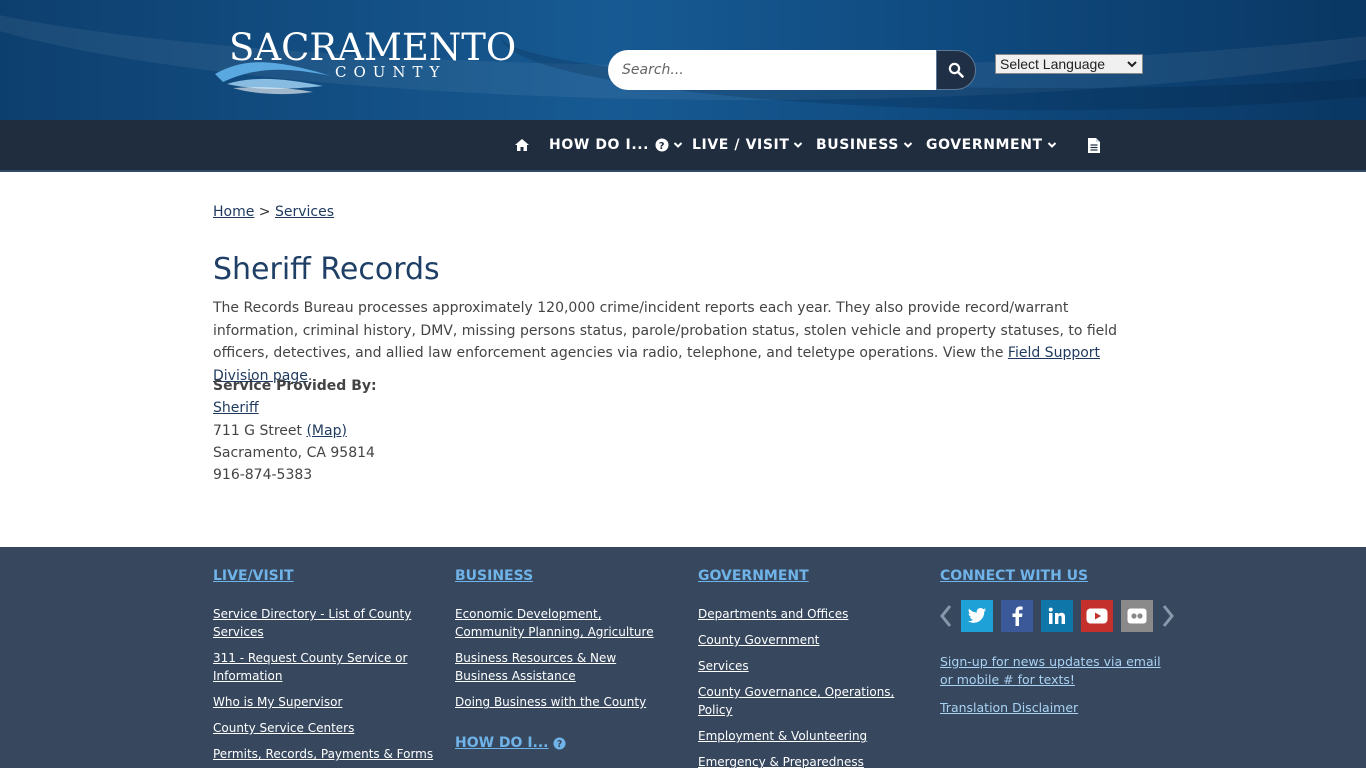 The width and height of the screenshot is (1366, 768). I want to click on facebook-button, so click(1017, 616).